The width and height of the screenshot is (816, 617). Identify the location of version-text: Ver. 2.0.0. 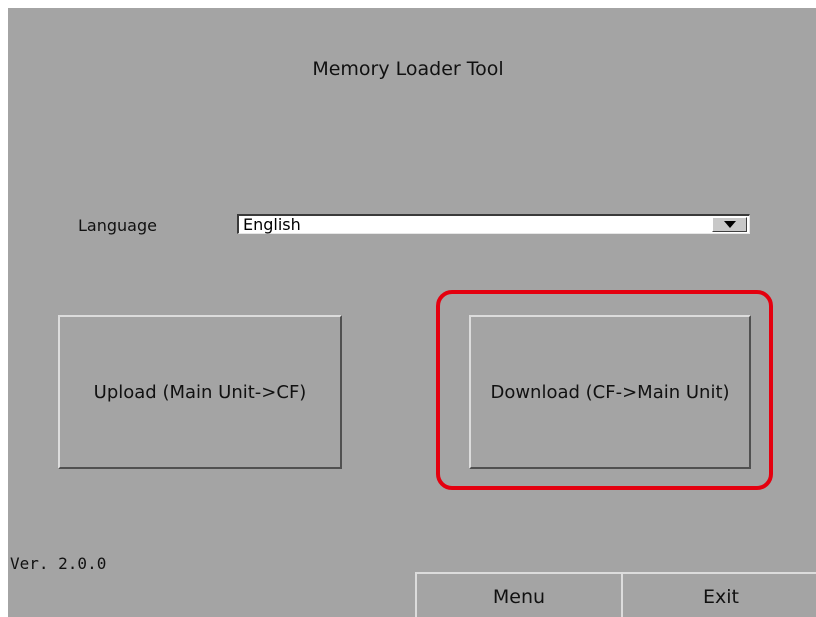
(58, 563).